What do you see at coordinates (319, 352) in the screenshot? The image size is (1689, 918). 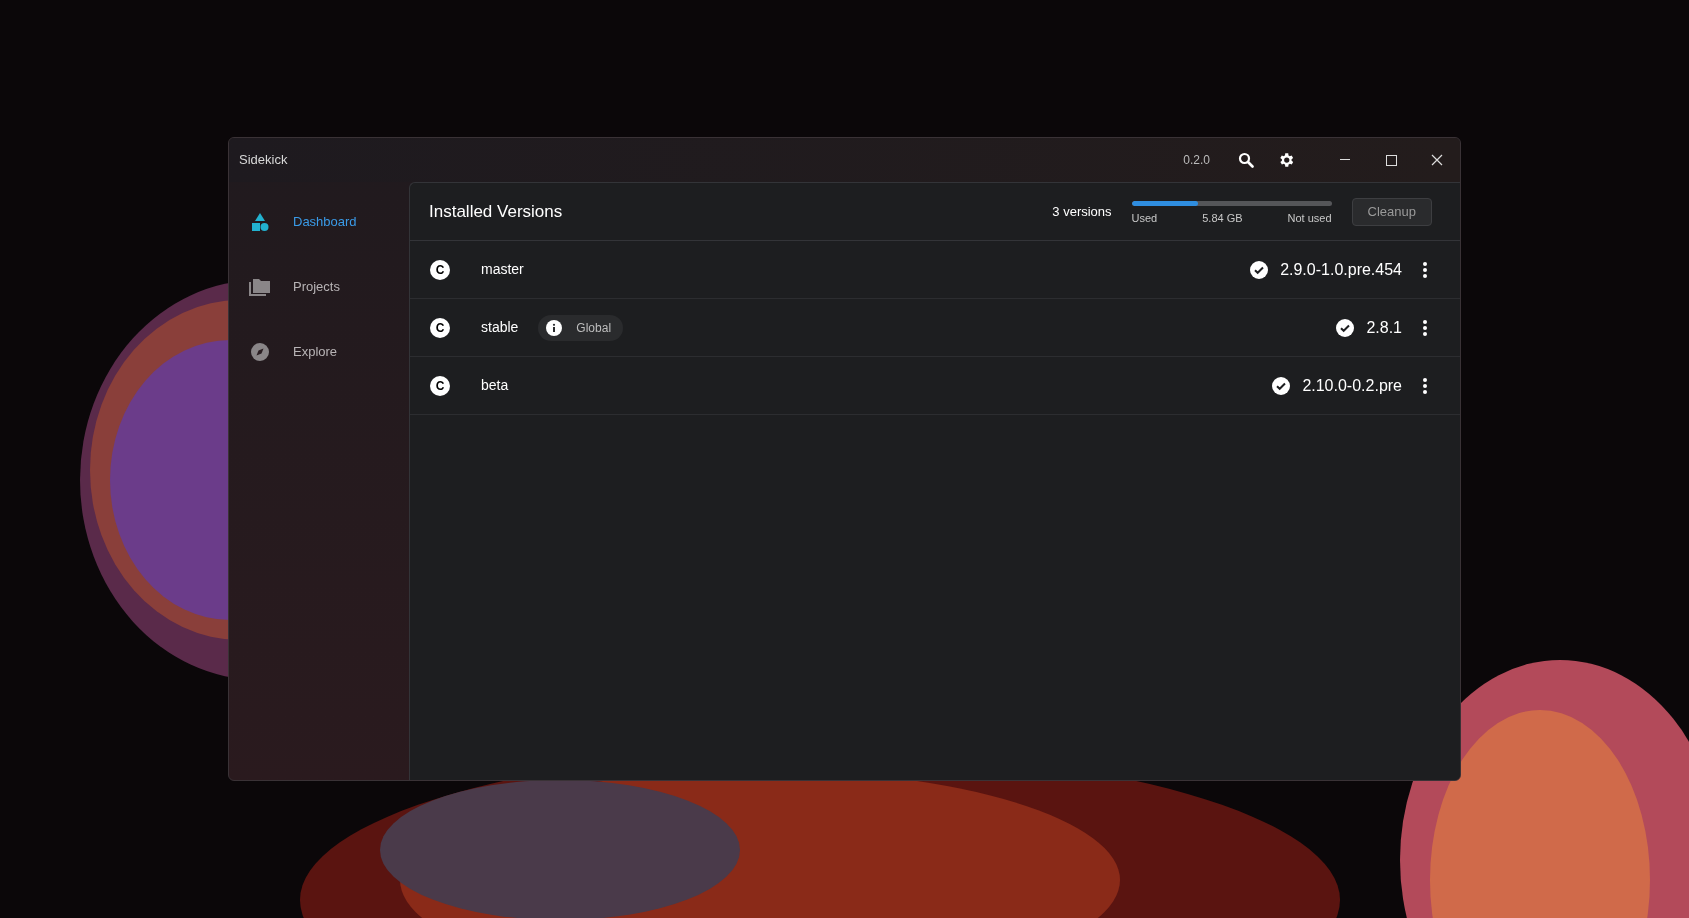 I see `sidebar-item: Explore` at bounding box center [319, 352].